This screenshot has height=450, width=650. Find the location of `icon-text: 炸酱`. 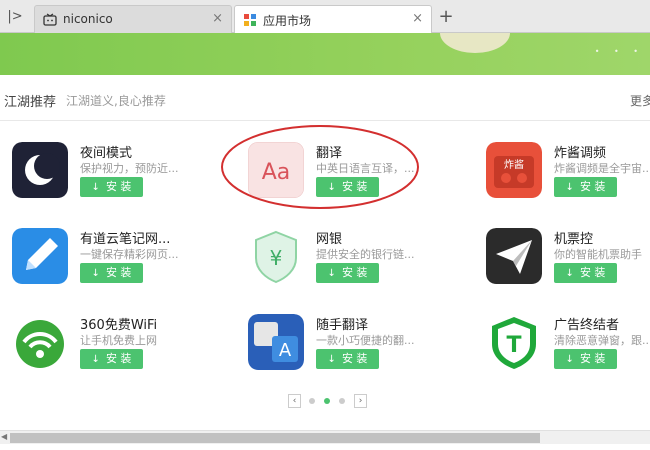

icon-text: 炸酱 is located at coordinates (514, 164).